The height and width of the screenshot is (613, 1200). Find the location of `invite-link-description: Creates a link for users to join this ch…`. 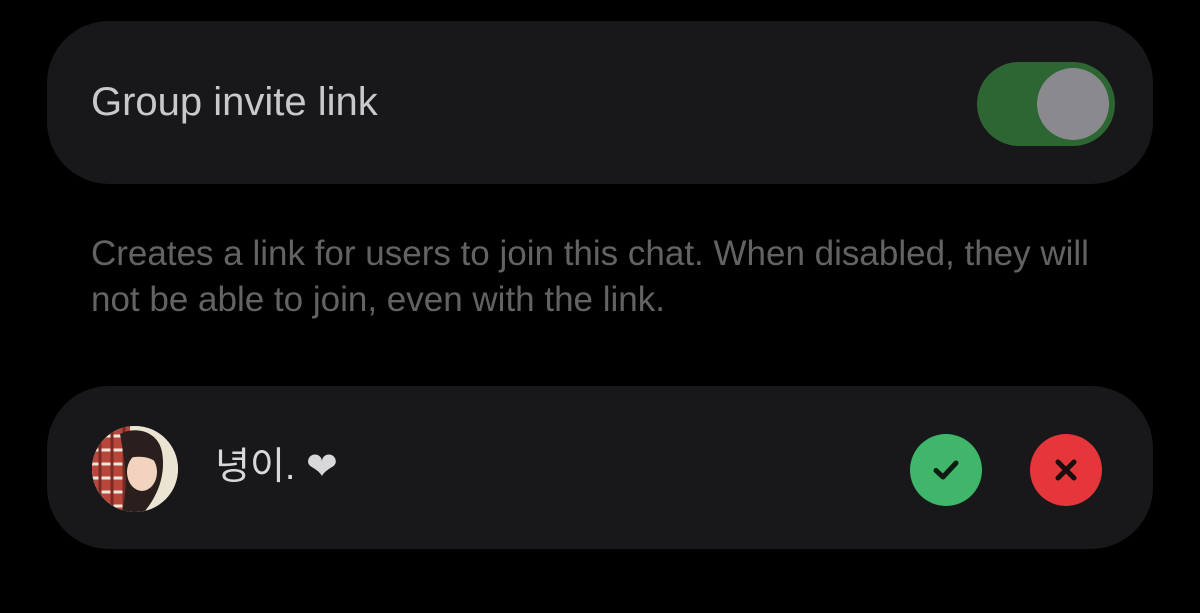

invite-link-description: Creates a link for users to join this ch… is located at coordinates (590, 276).